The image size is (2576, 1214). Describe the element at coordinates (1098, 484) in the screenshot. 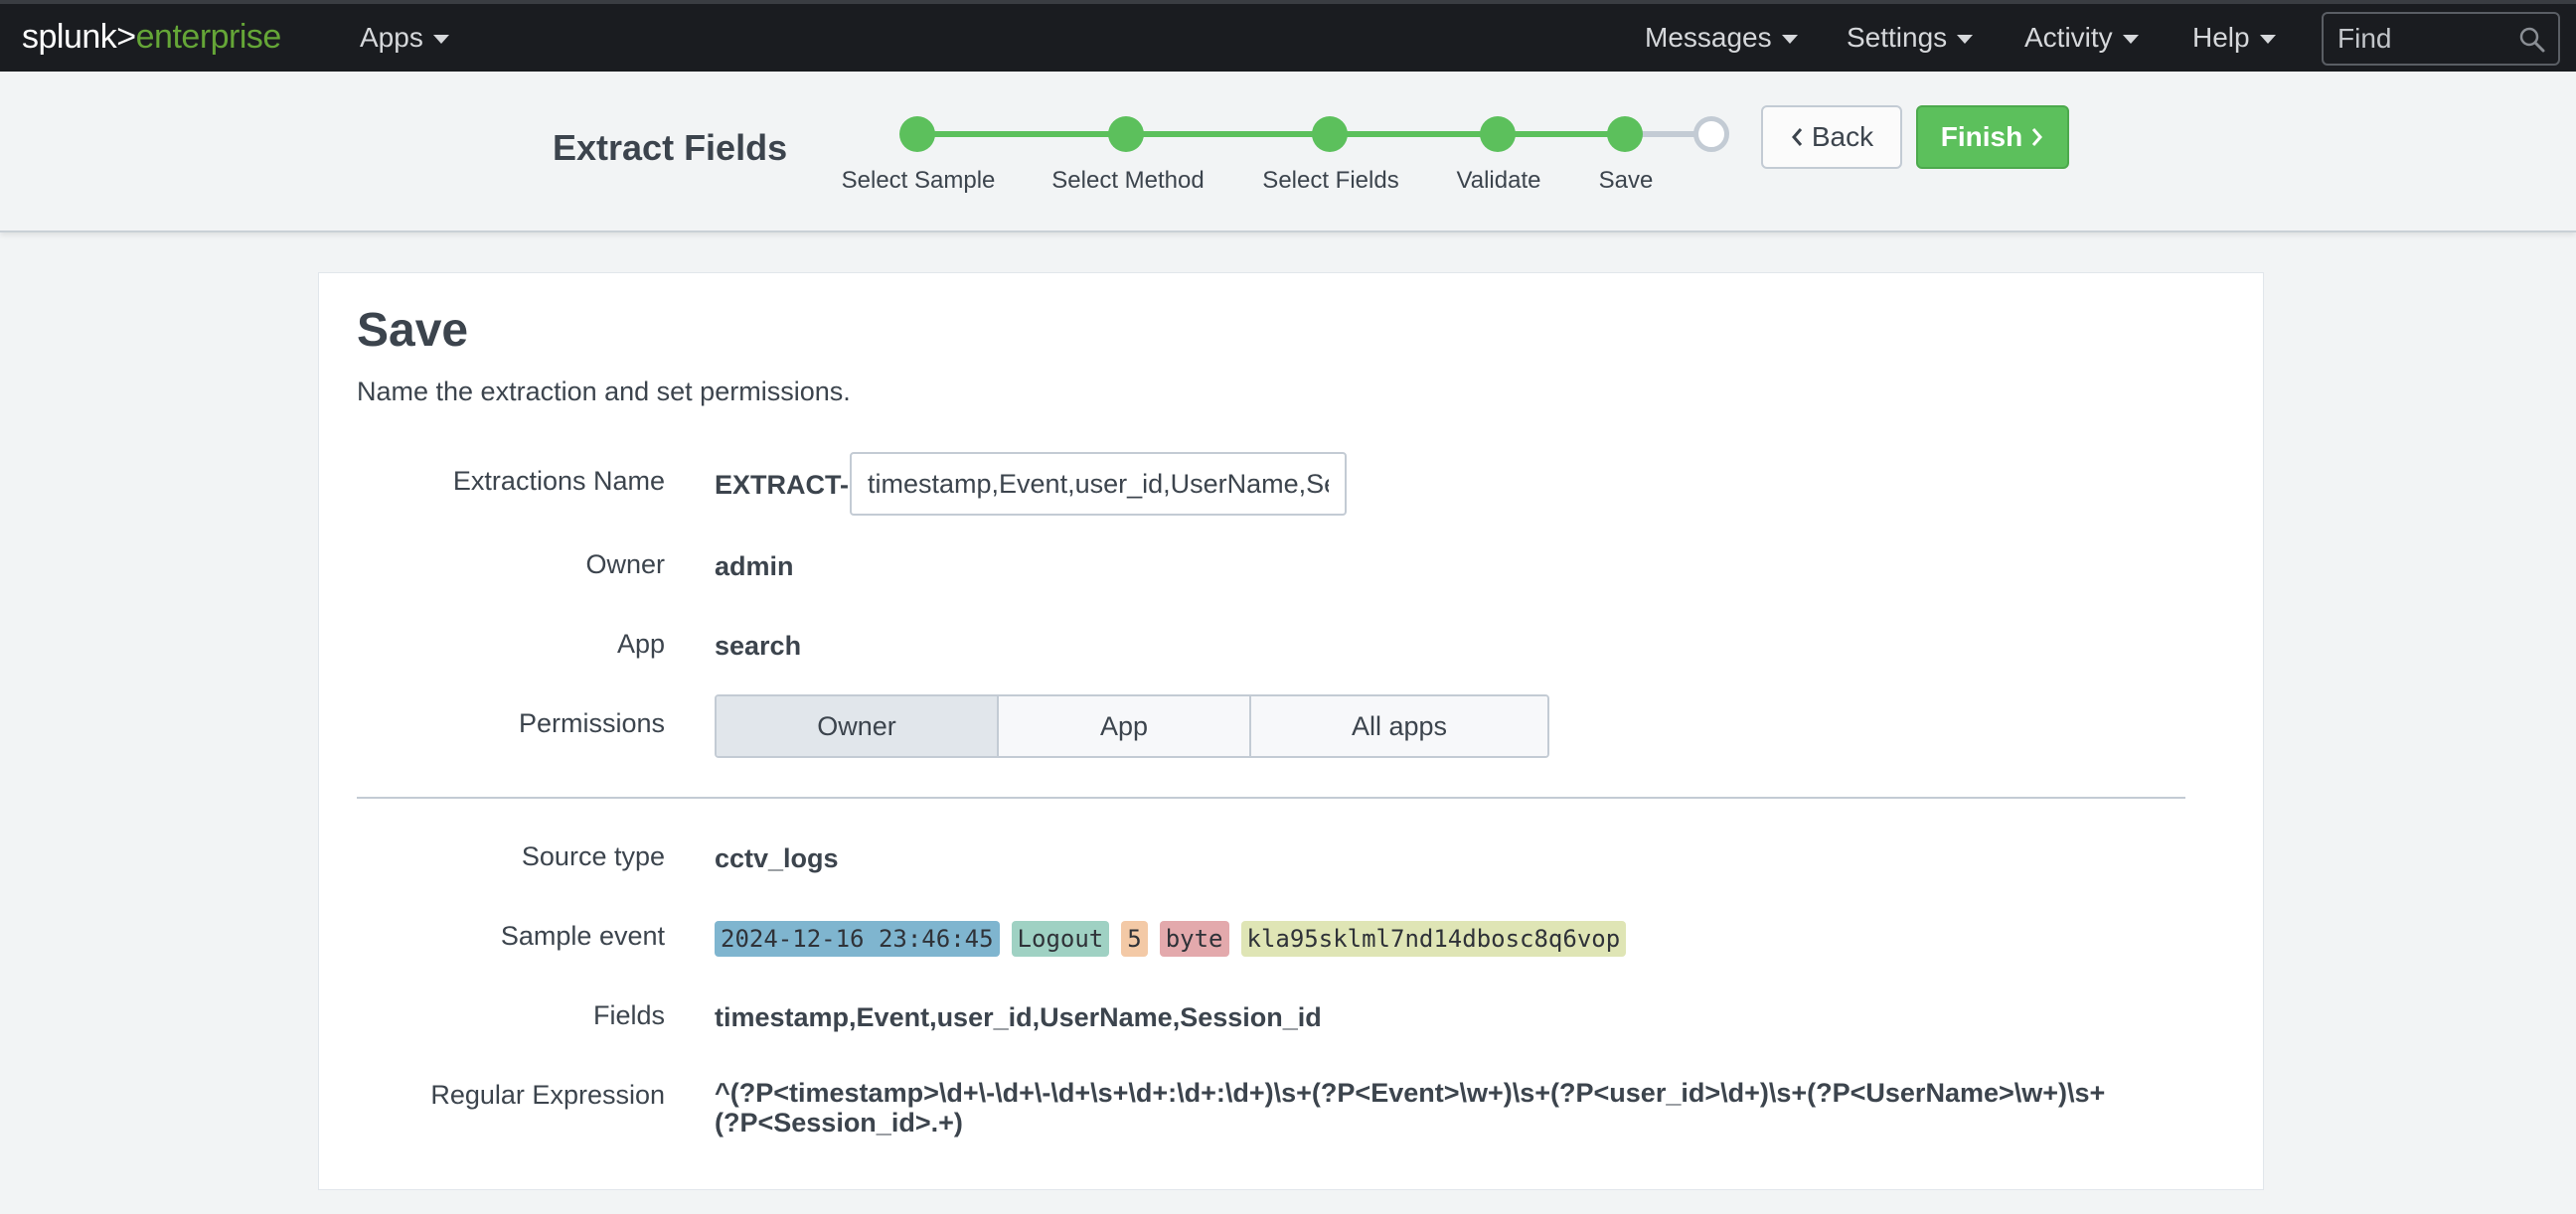

I see `extractions-name-input` at that location.